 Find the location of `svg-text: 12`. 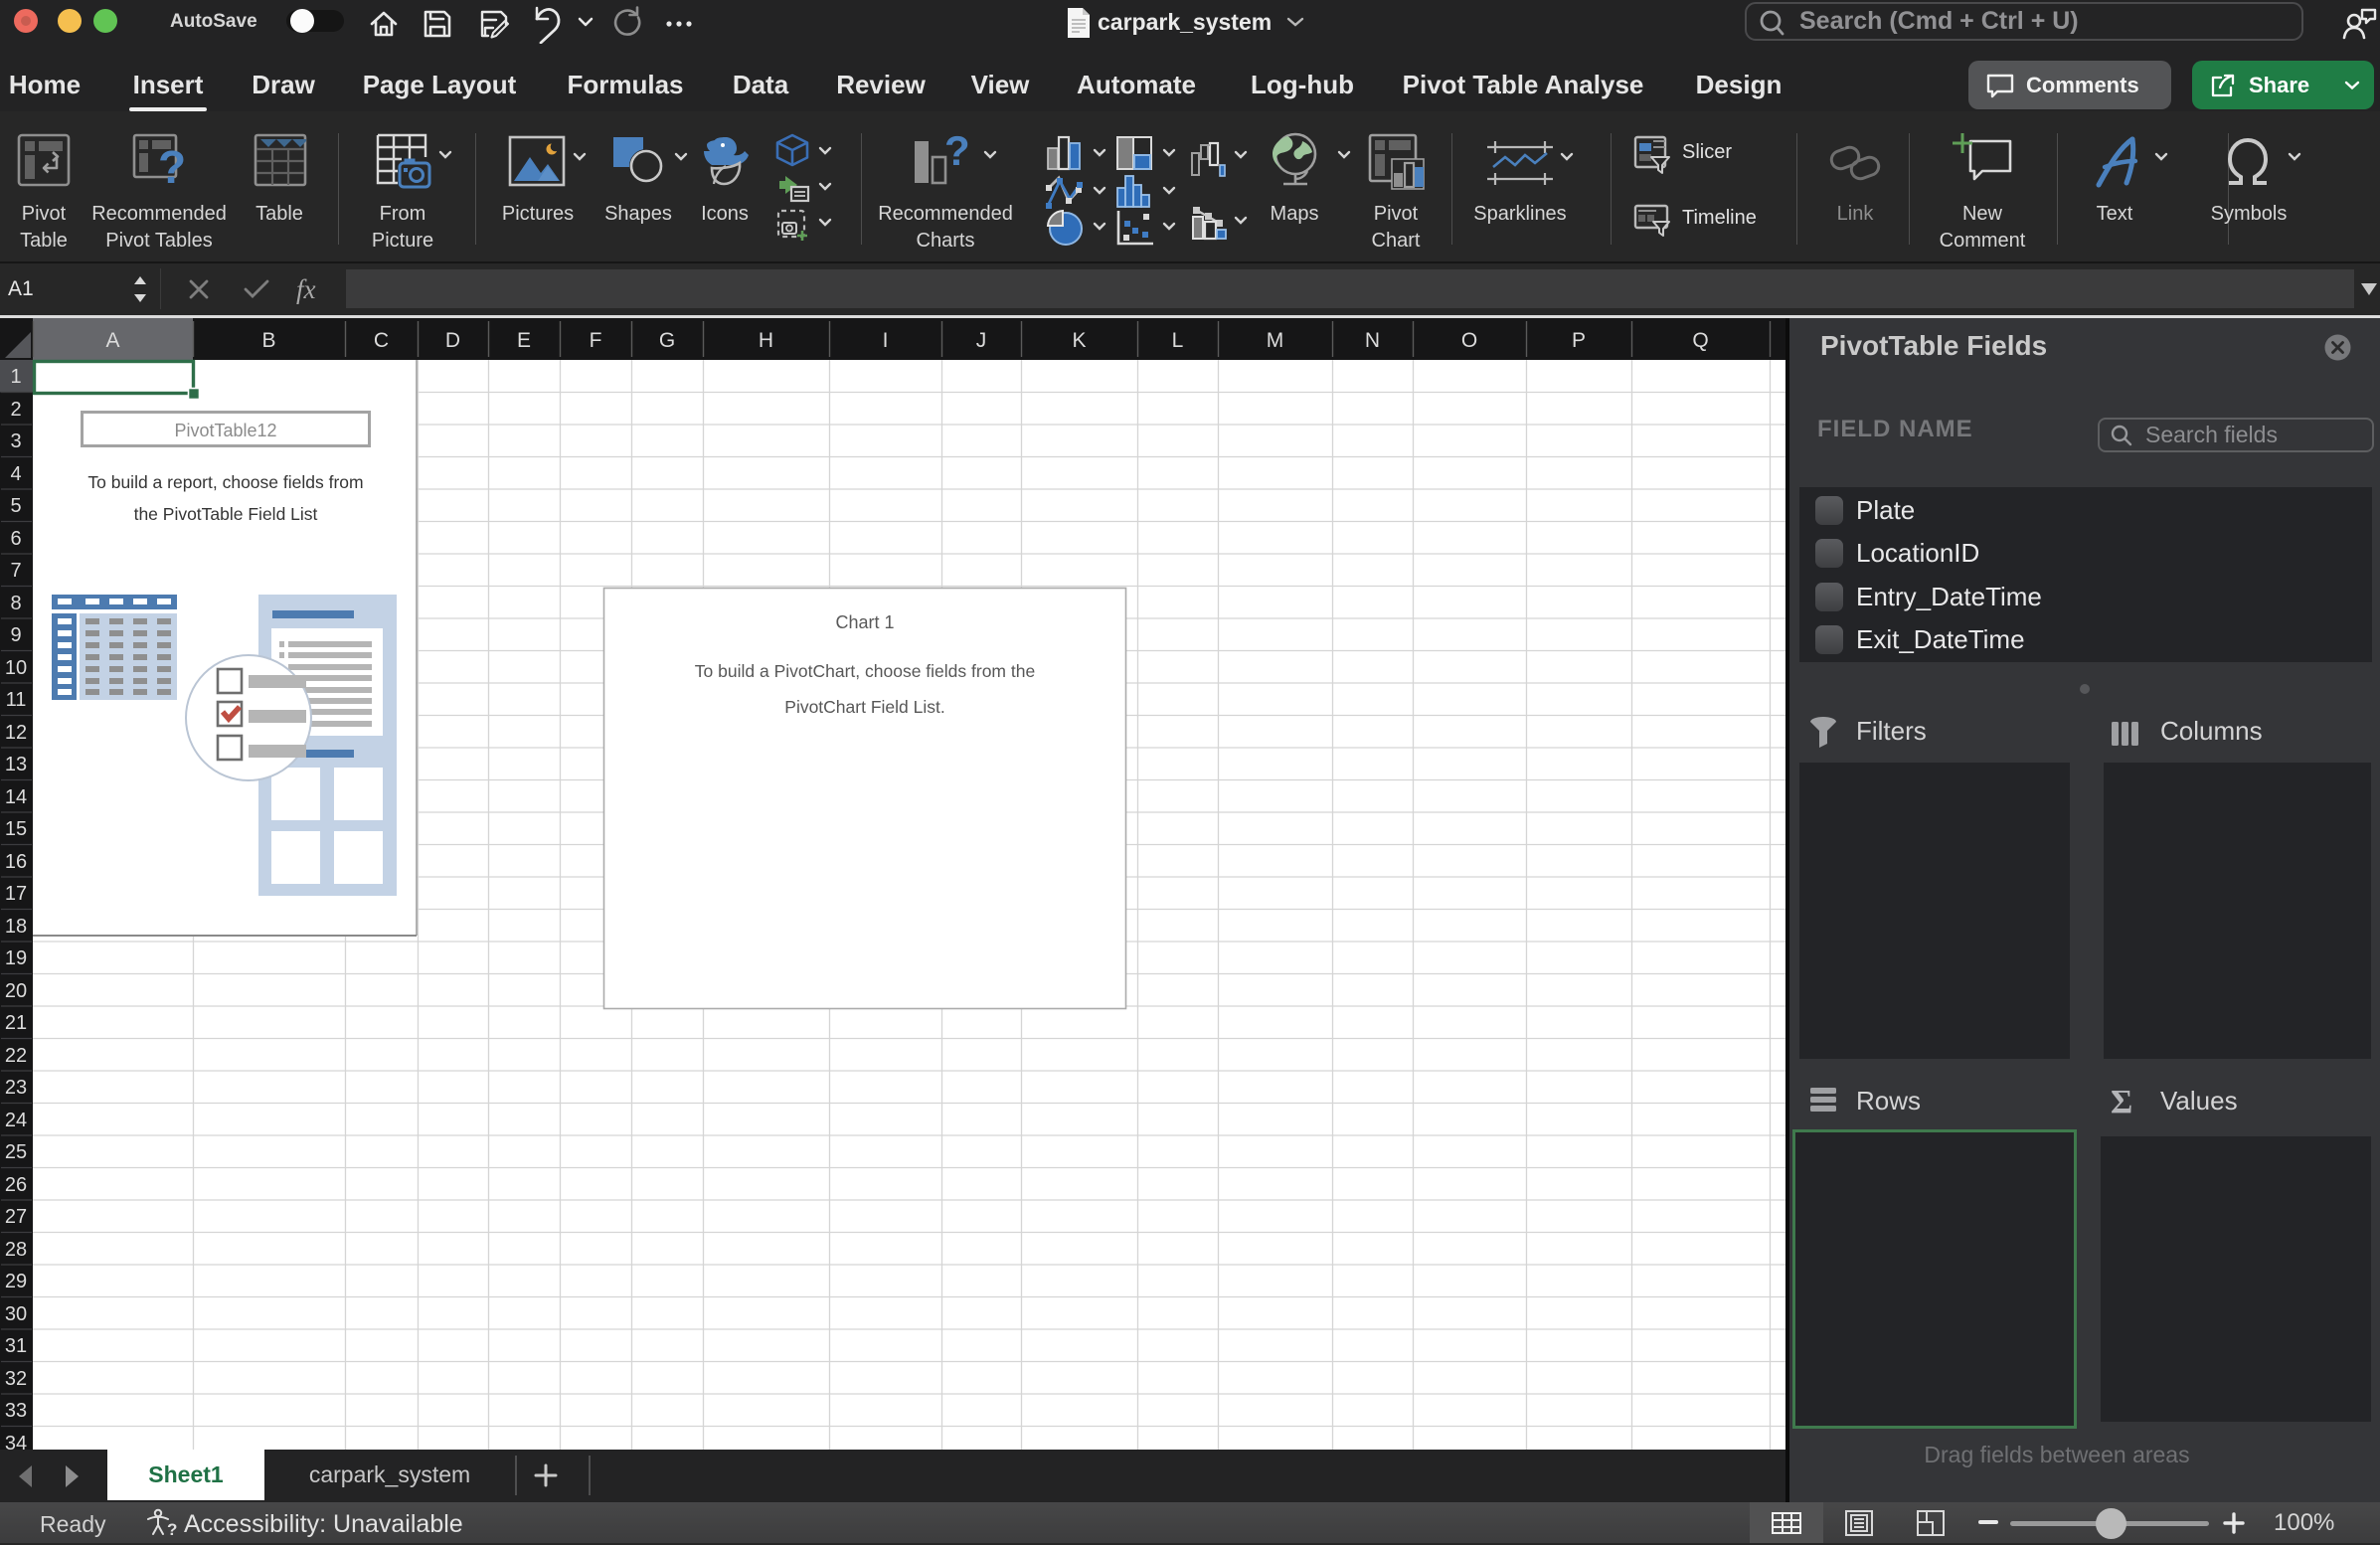

svg-text: 12 is located at coordinates (16, 733).